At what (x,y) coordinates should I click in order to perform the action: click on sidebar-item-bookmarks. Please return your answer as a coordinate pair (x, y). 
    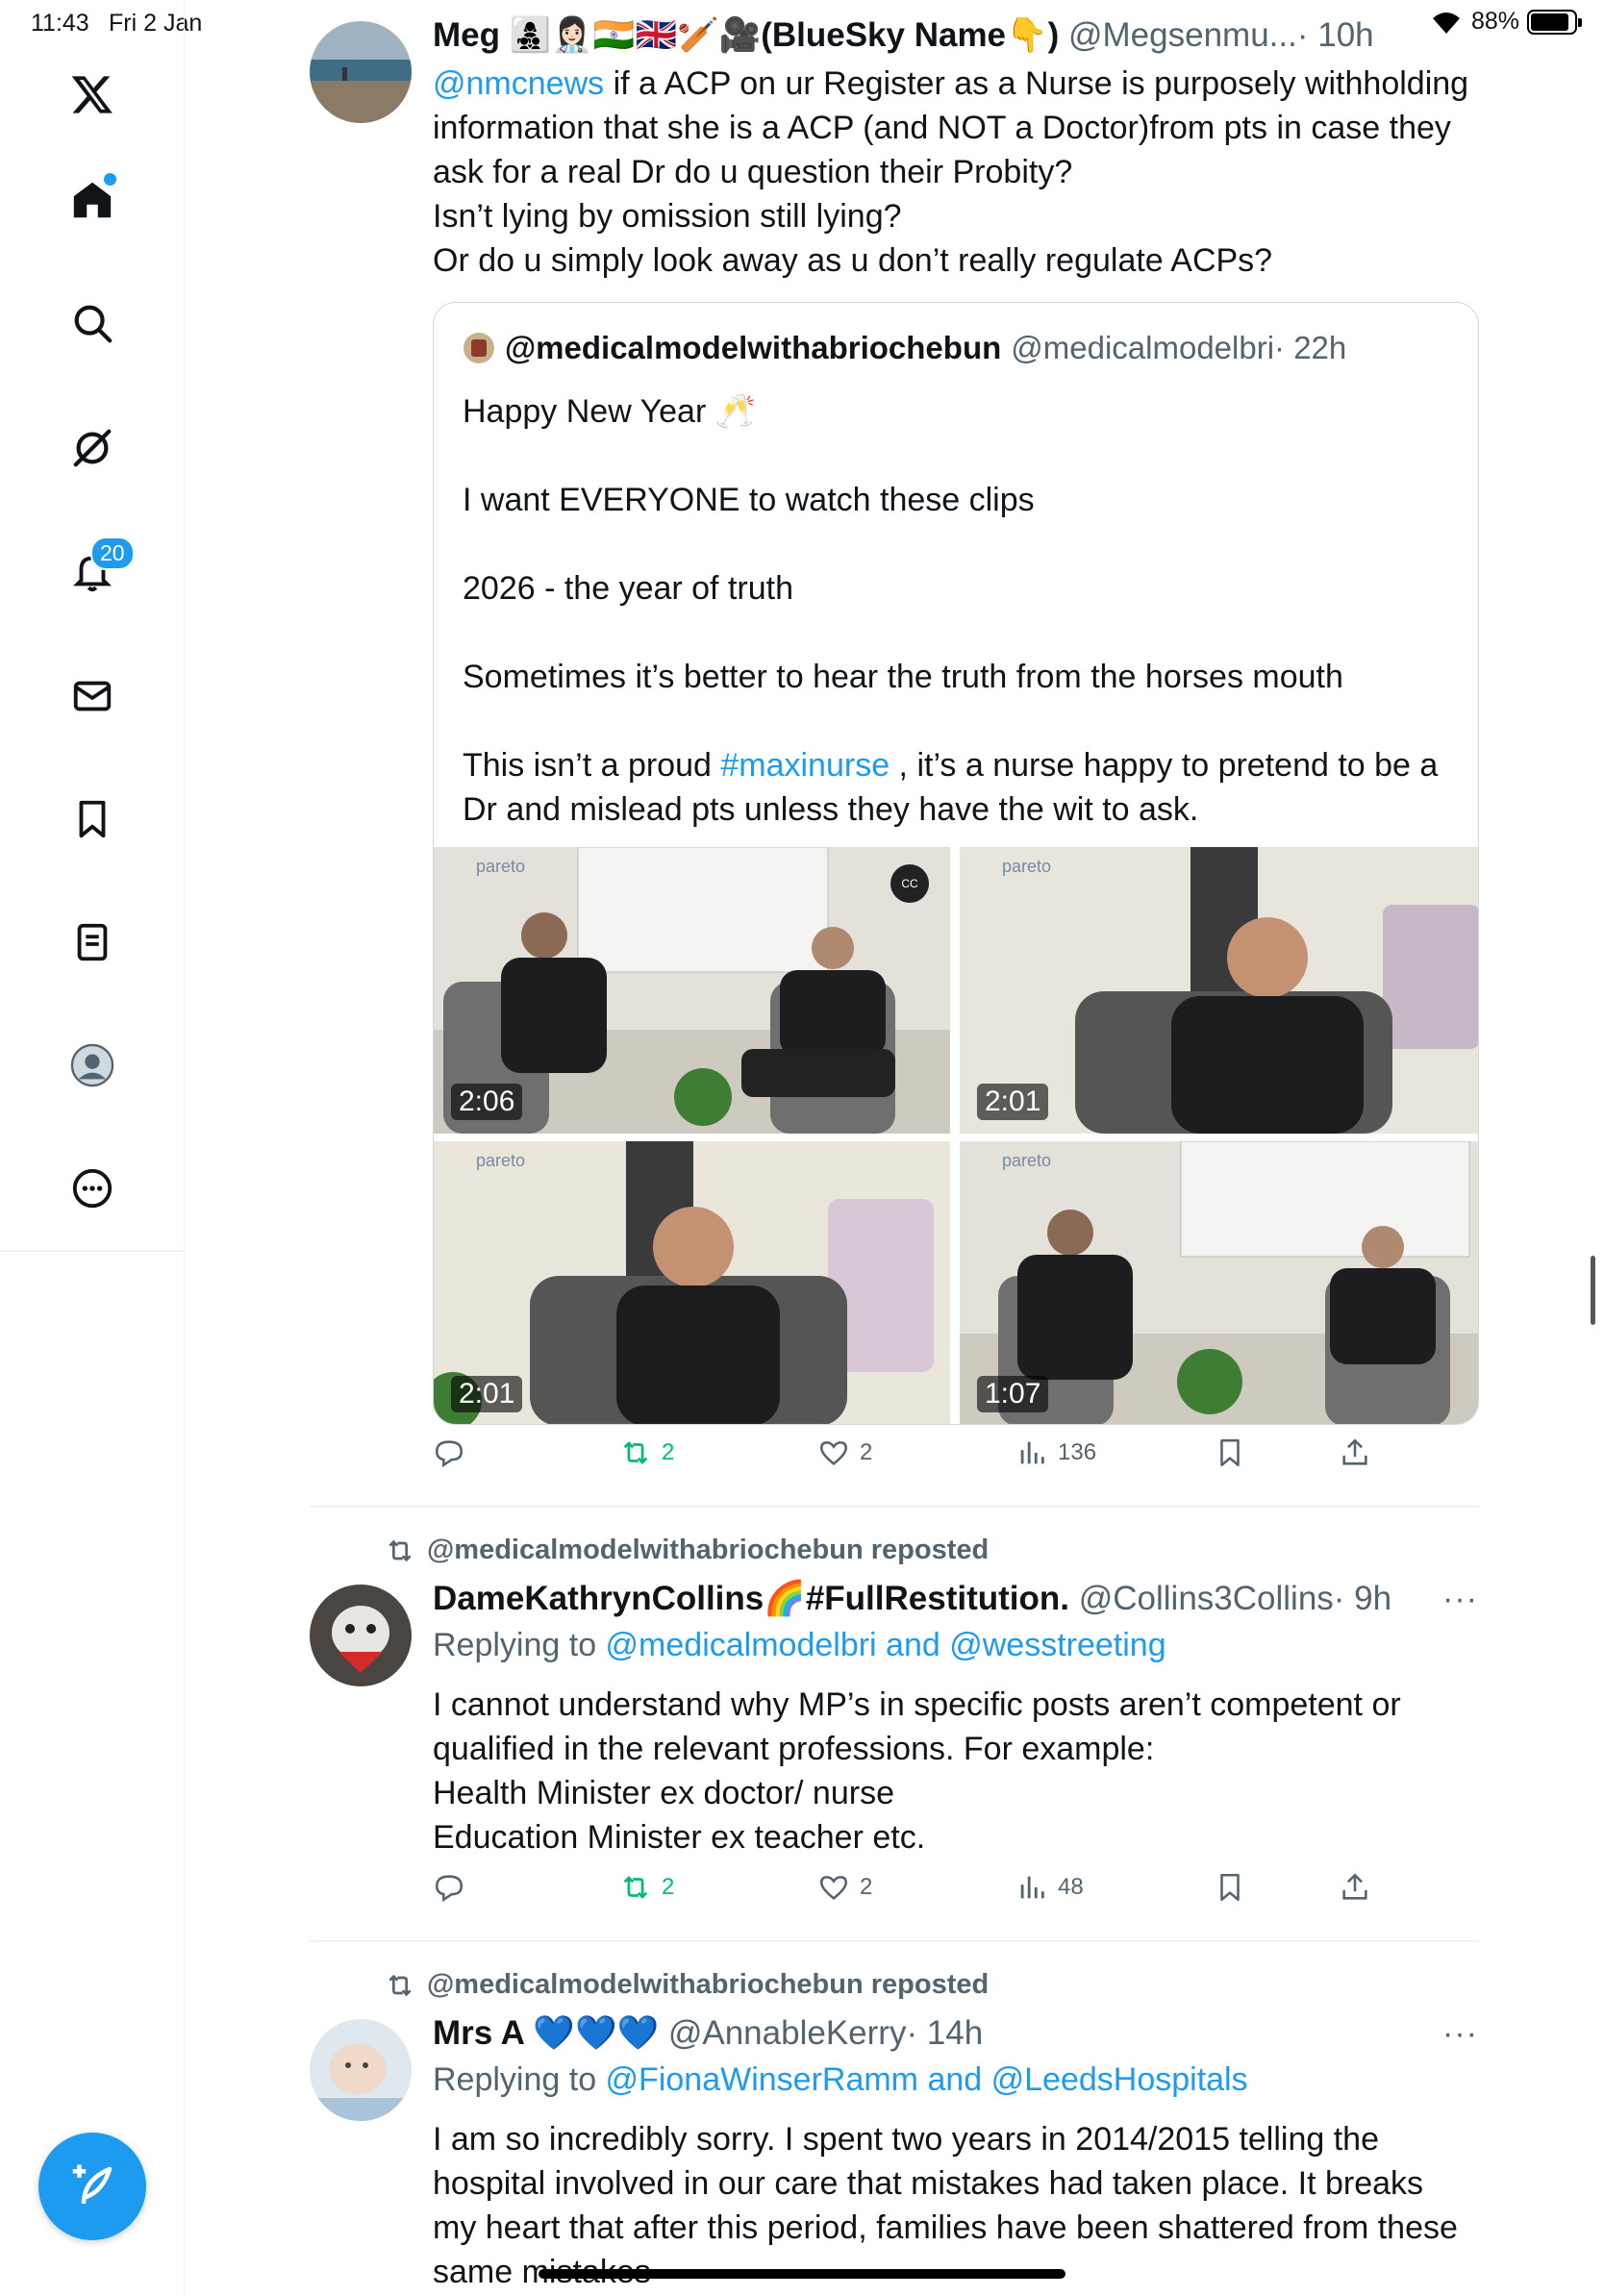
    Looking at the image, I should click on (92, 819).